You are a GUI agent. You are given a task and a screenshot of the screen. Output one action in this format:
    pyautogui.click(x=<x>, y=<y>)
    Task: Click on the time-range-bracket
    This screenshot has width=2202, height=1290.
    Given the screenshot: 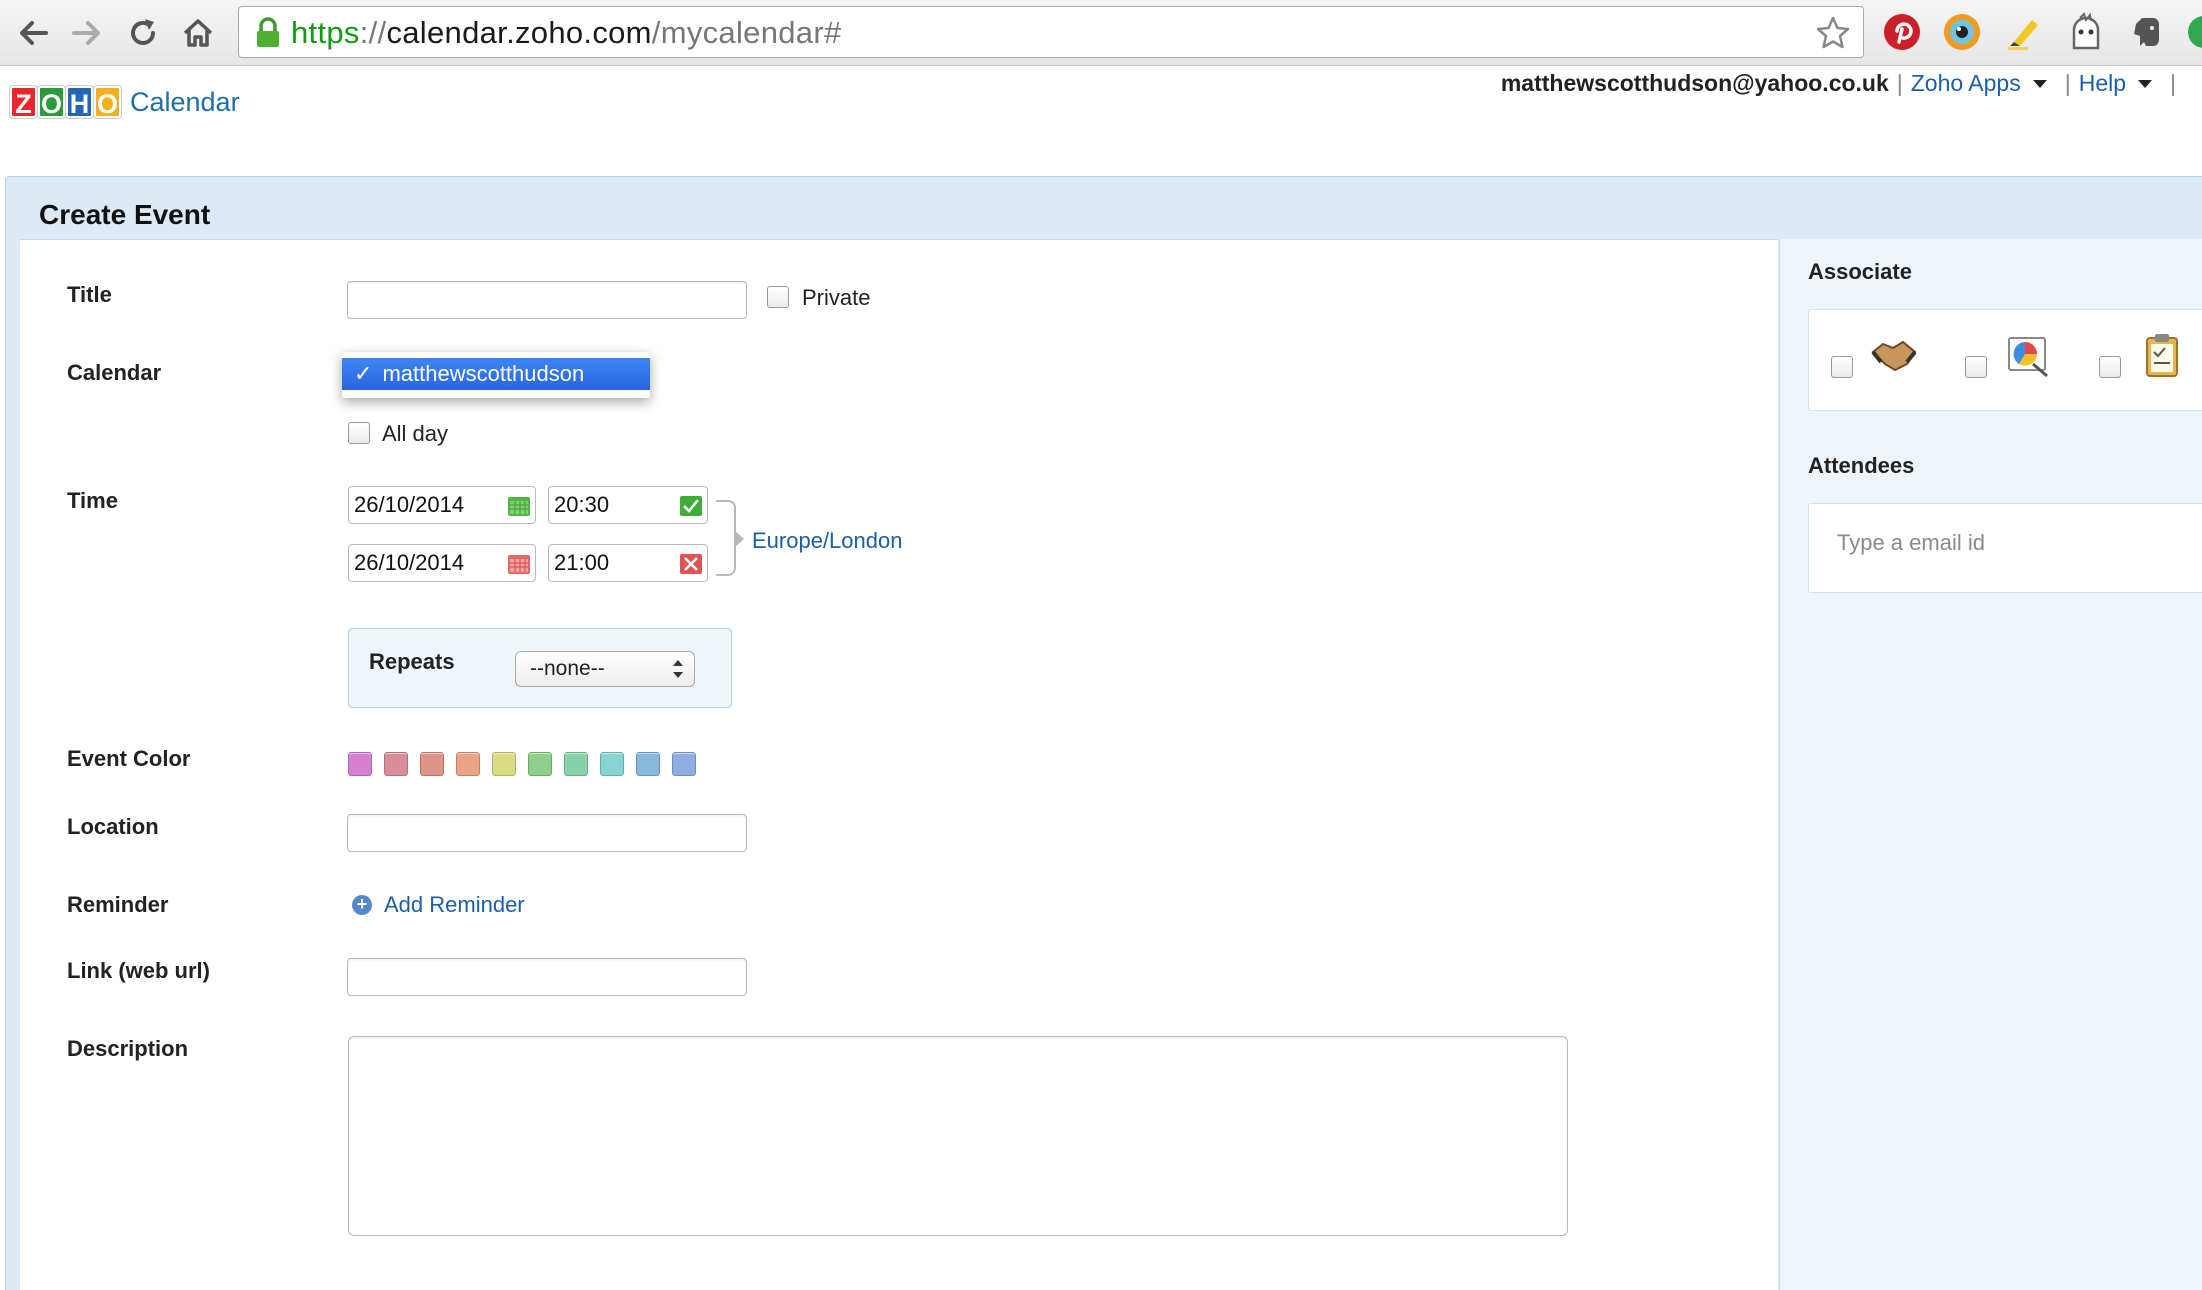 What is the action you would take?
    pyautogui.click(x=726, y=538)
    